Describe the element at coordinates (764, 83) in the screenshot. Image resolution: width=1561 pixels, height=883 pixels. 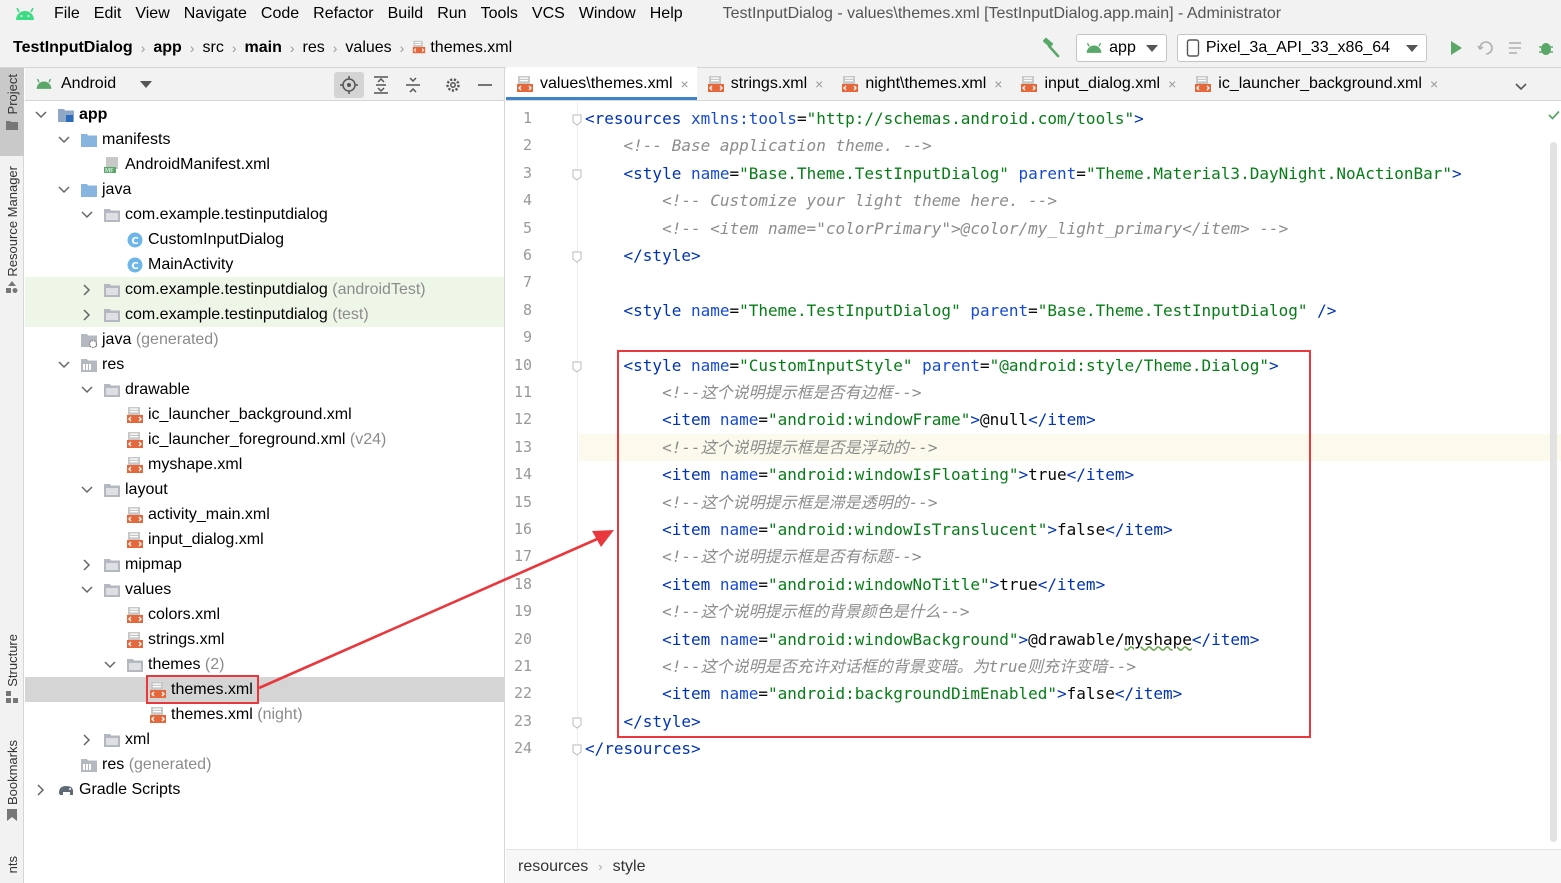
I see `editor-tab: strings.xml ×` at that location.